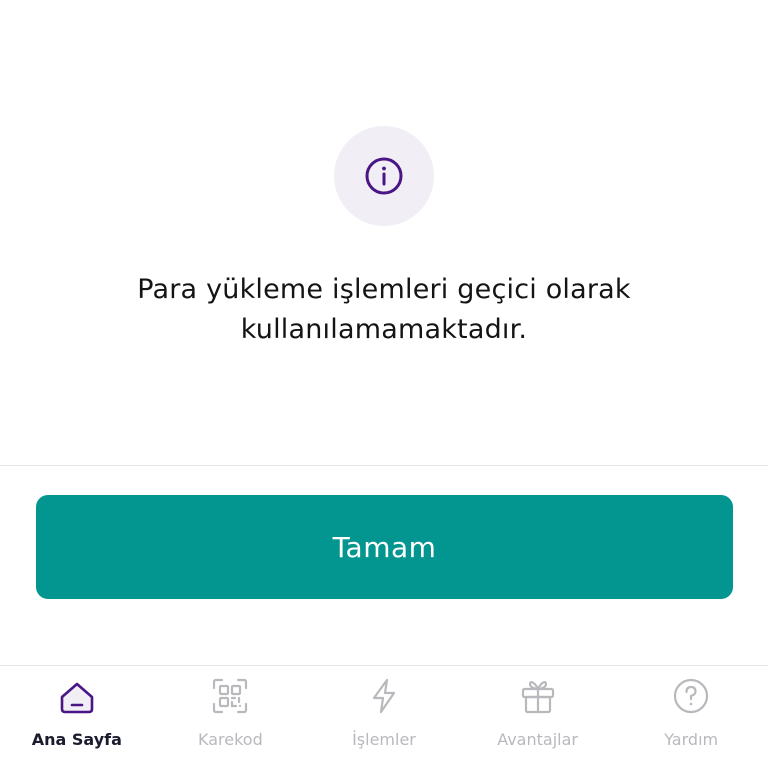 Image resolution: width=768 pixels, height=768 pixels. I want to click on gift-icon, so click(538, 696).